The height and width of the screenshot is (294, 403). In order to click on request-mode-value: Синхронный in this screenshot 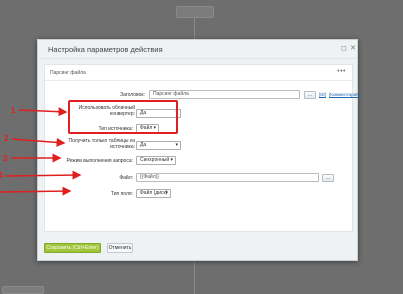, I will do `click(155, 160)`.